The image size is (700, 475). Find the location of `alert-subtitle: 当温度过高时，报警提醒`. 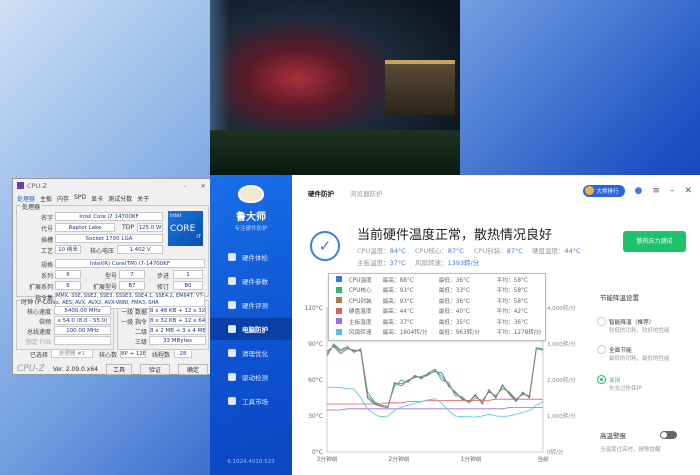

alert-subtitle: 当温度过高时，报警提醒 is located at coordinates (630, 450).